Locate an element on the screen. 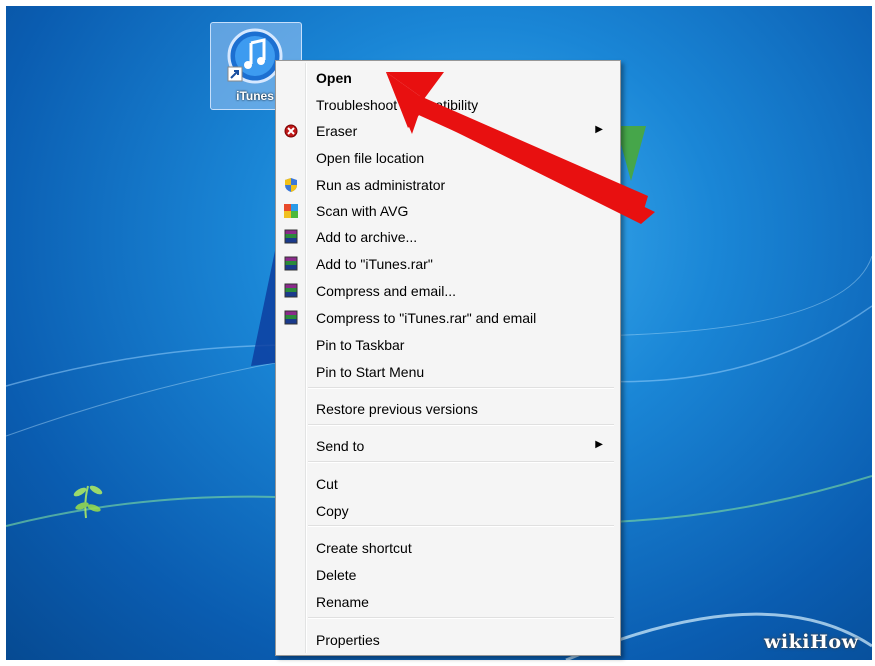 The height and width of the screenshot is (666, 875). menu-item-send-to: Send to ▶ is located at coordinates (447, 446).